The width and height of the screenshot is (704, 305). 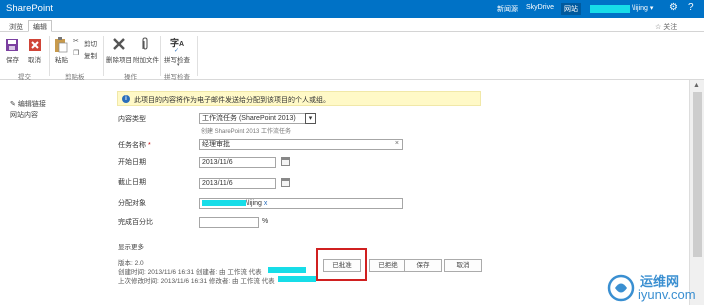 What do you see at coordinates (246, 132) in the screenshot?
I see `content-type-hint: 创建 SharePoint 2013 工作流任务` at bounding box center [246, 132].